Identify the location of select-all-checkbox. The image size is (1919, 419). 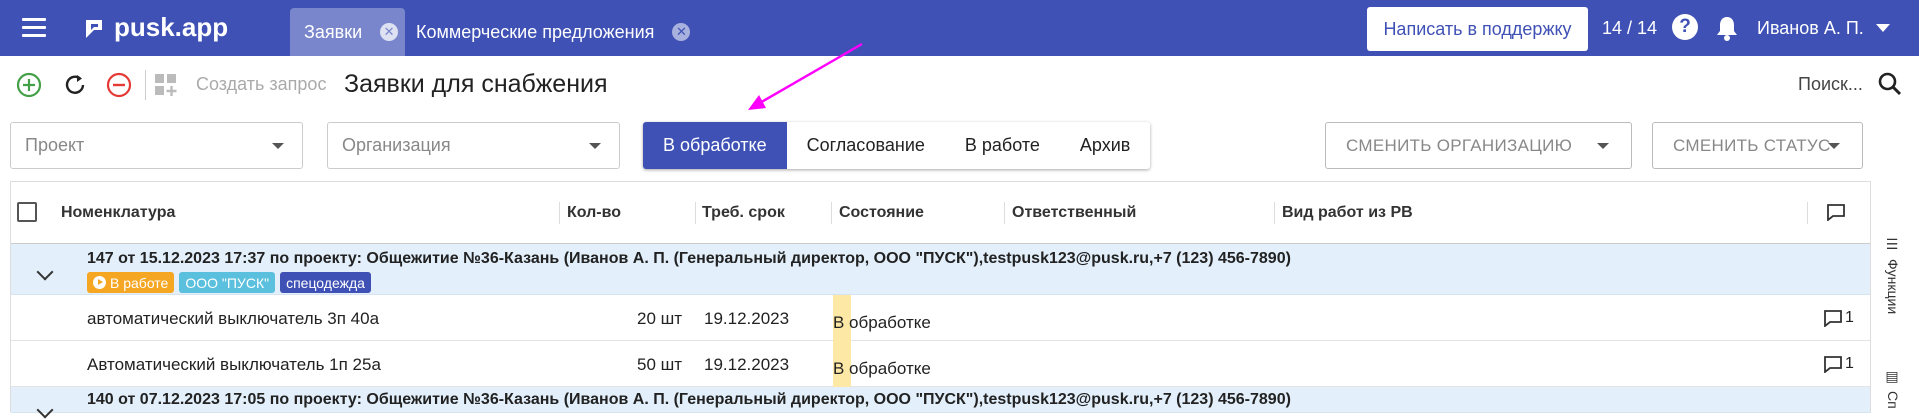
(27, 212).